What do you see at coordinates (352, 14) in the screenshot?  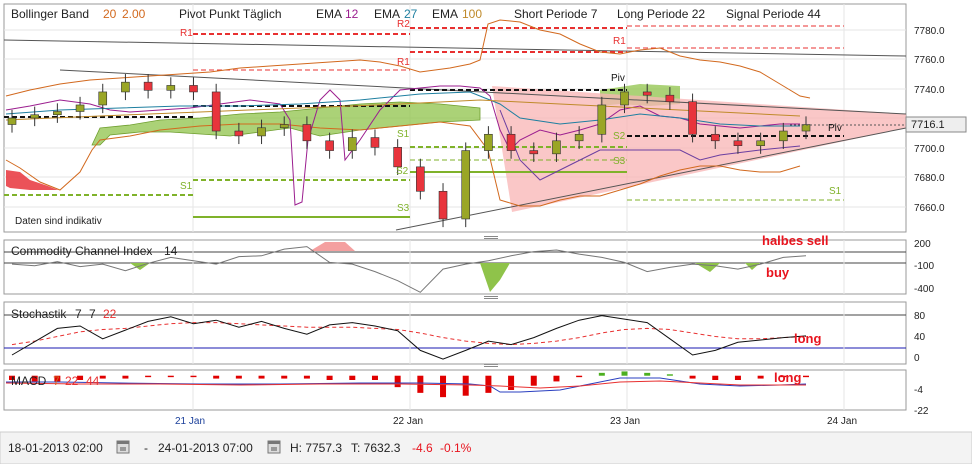 I see `ema12-value: 12` at bounding box center [352, 14].